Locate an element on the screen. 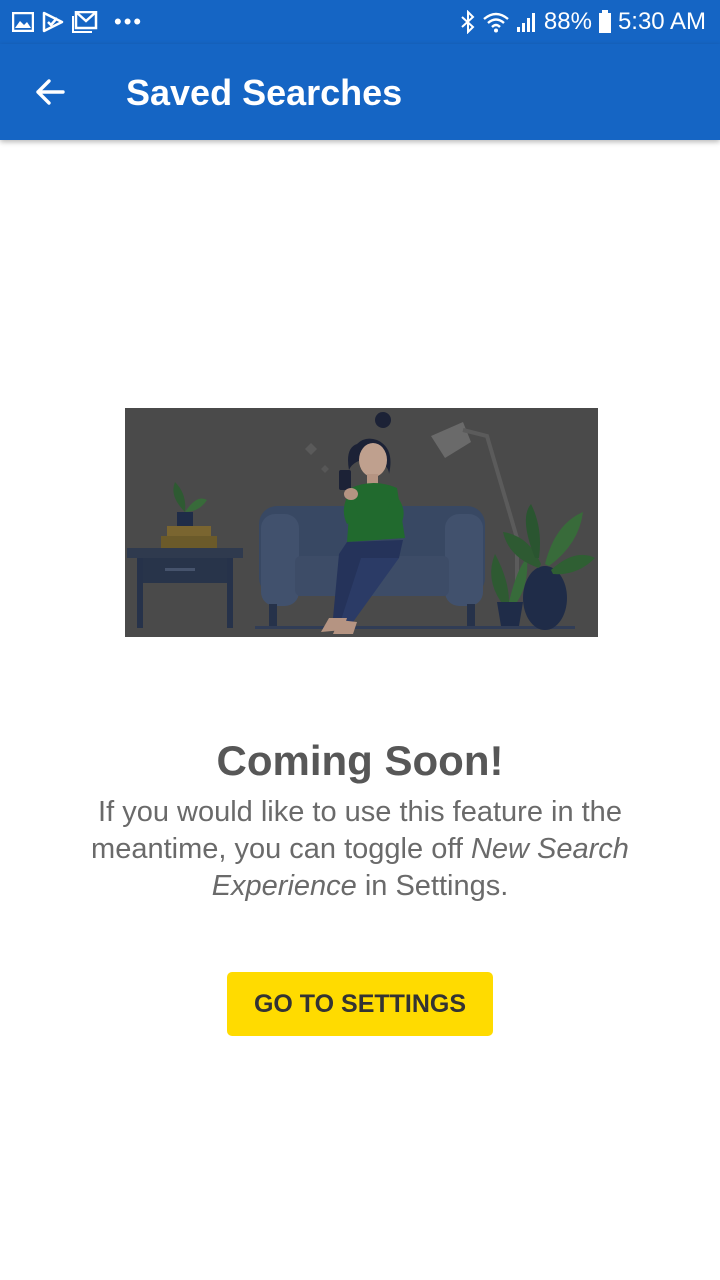 The width and height of the screenshot is (720, 1280). status-bar: ••• 88% 5:30 AM is located at coordinates (360, 22).